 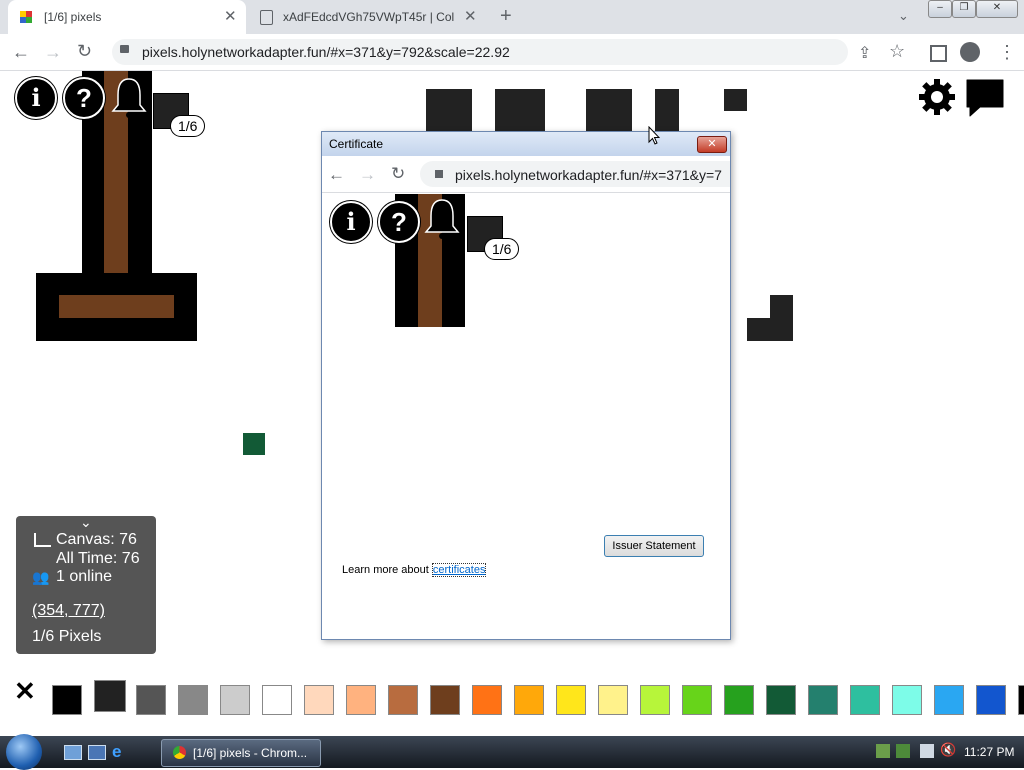 I want to click on profile-avatar, so click(x=970, y=52).